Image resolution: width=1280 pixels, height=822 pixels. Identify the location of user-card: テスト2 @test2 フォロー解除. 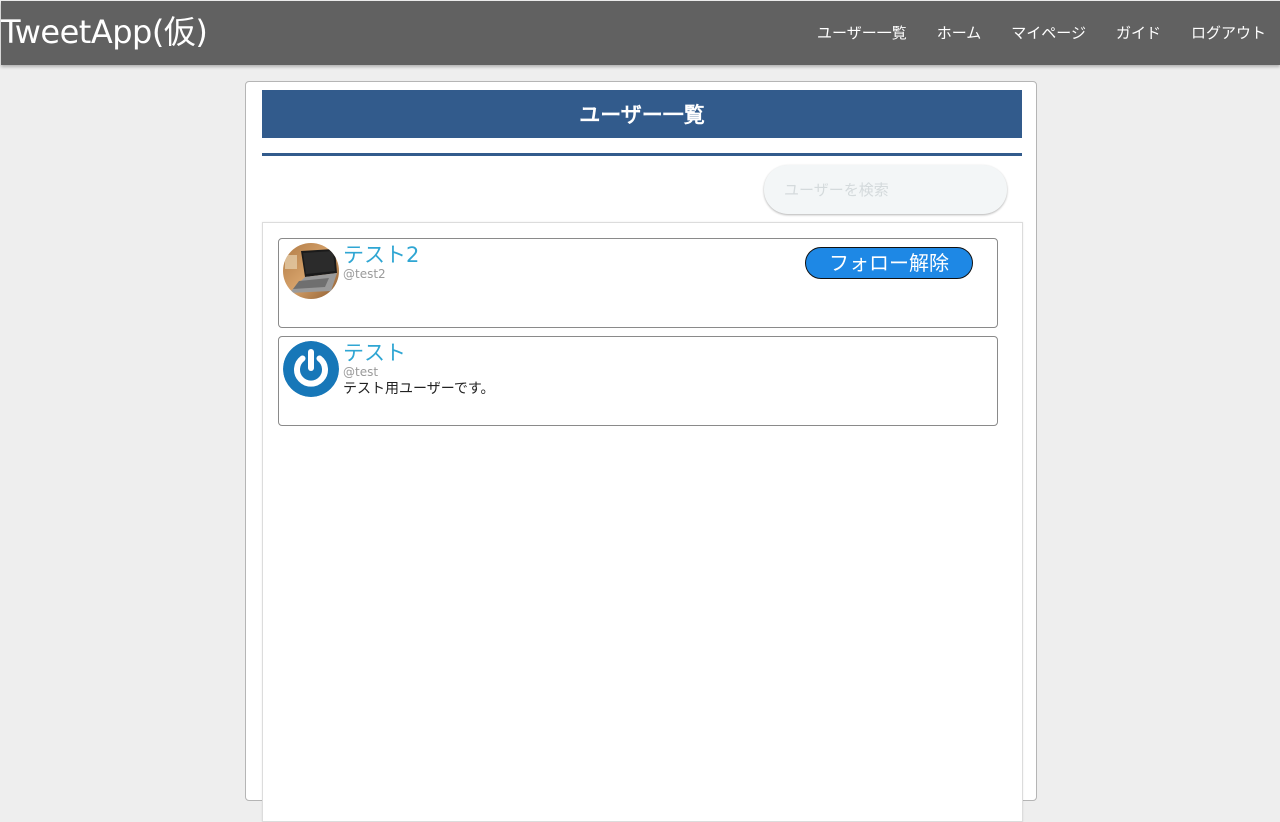
(638, 283).